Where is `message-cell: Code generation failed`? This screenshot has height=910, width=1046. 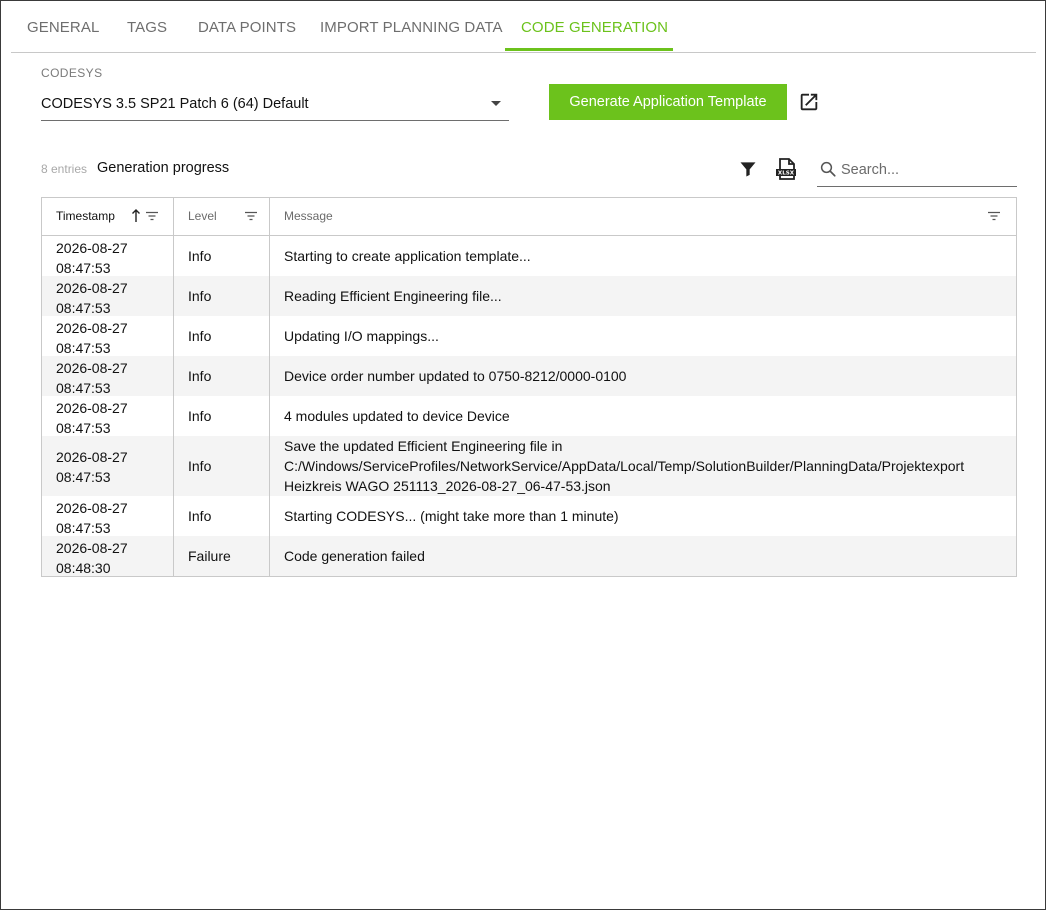
message-cell: Code generation failed is located at coordinates (354, 556).